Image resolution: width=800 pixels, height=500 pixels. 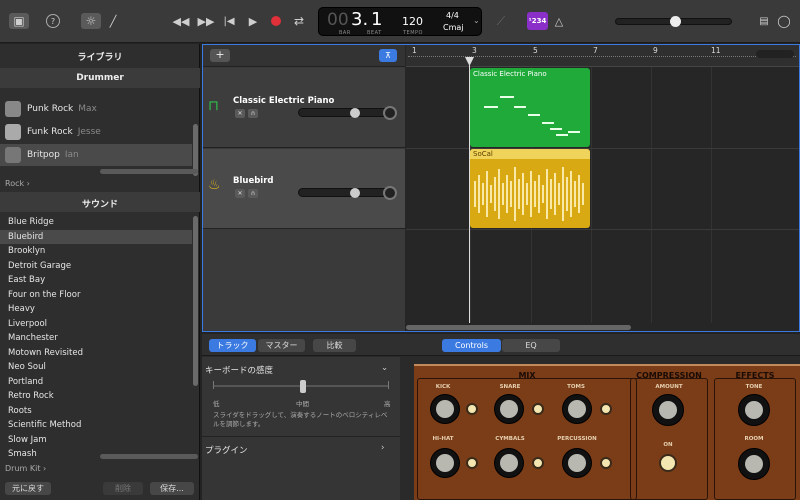 What do you see at coordinates (595, 50) in the screenshot?
I see `ruler-label: 7` at bounding box center [595, 50].